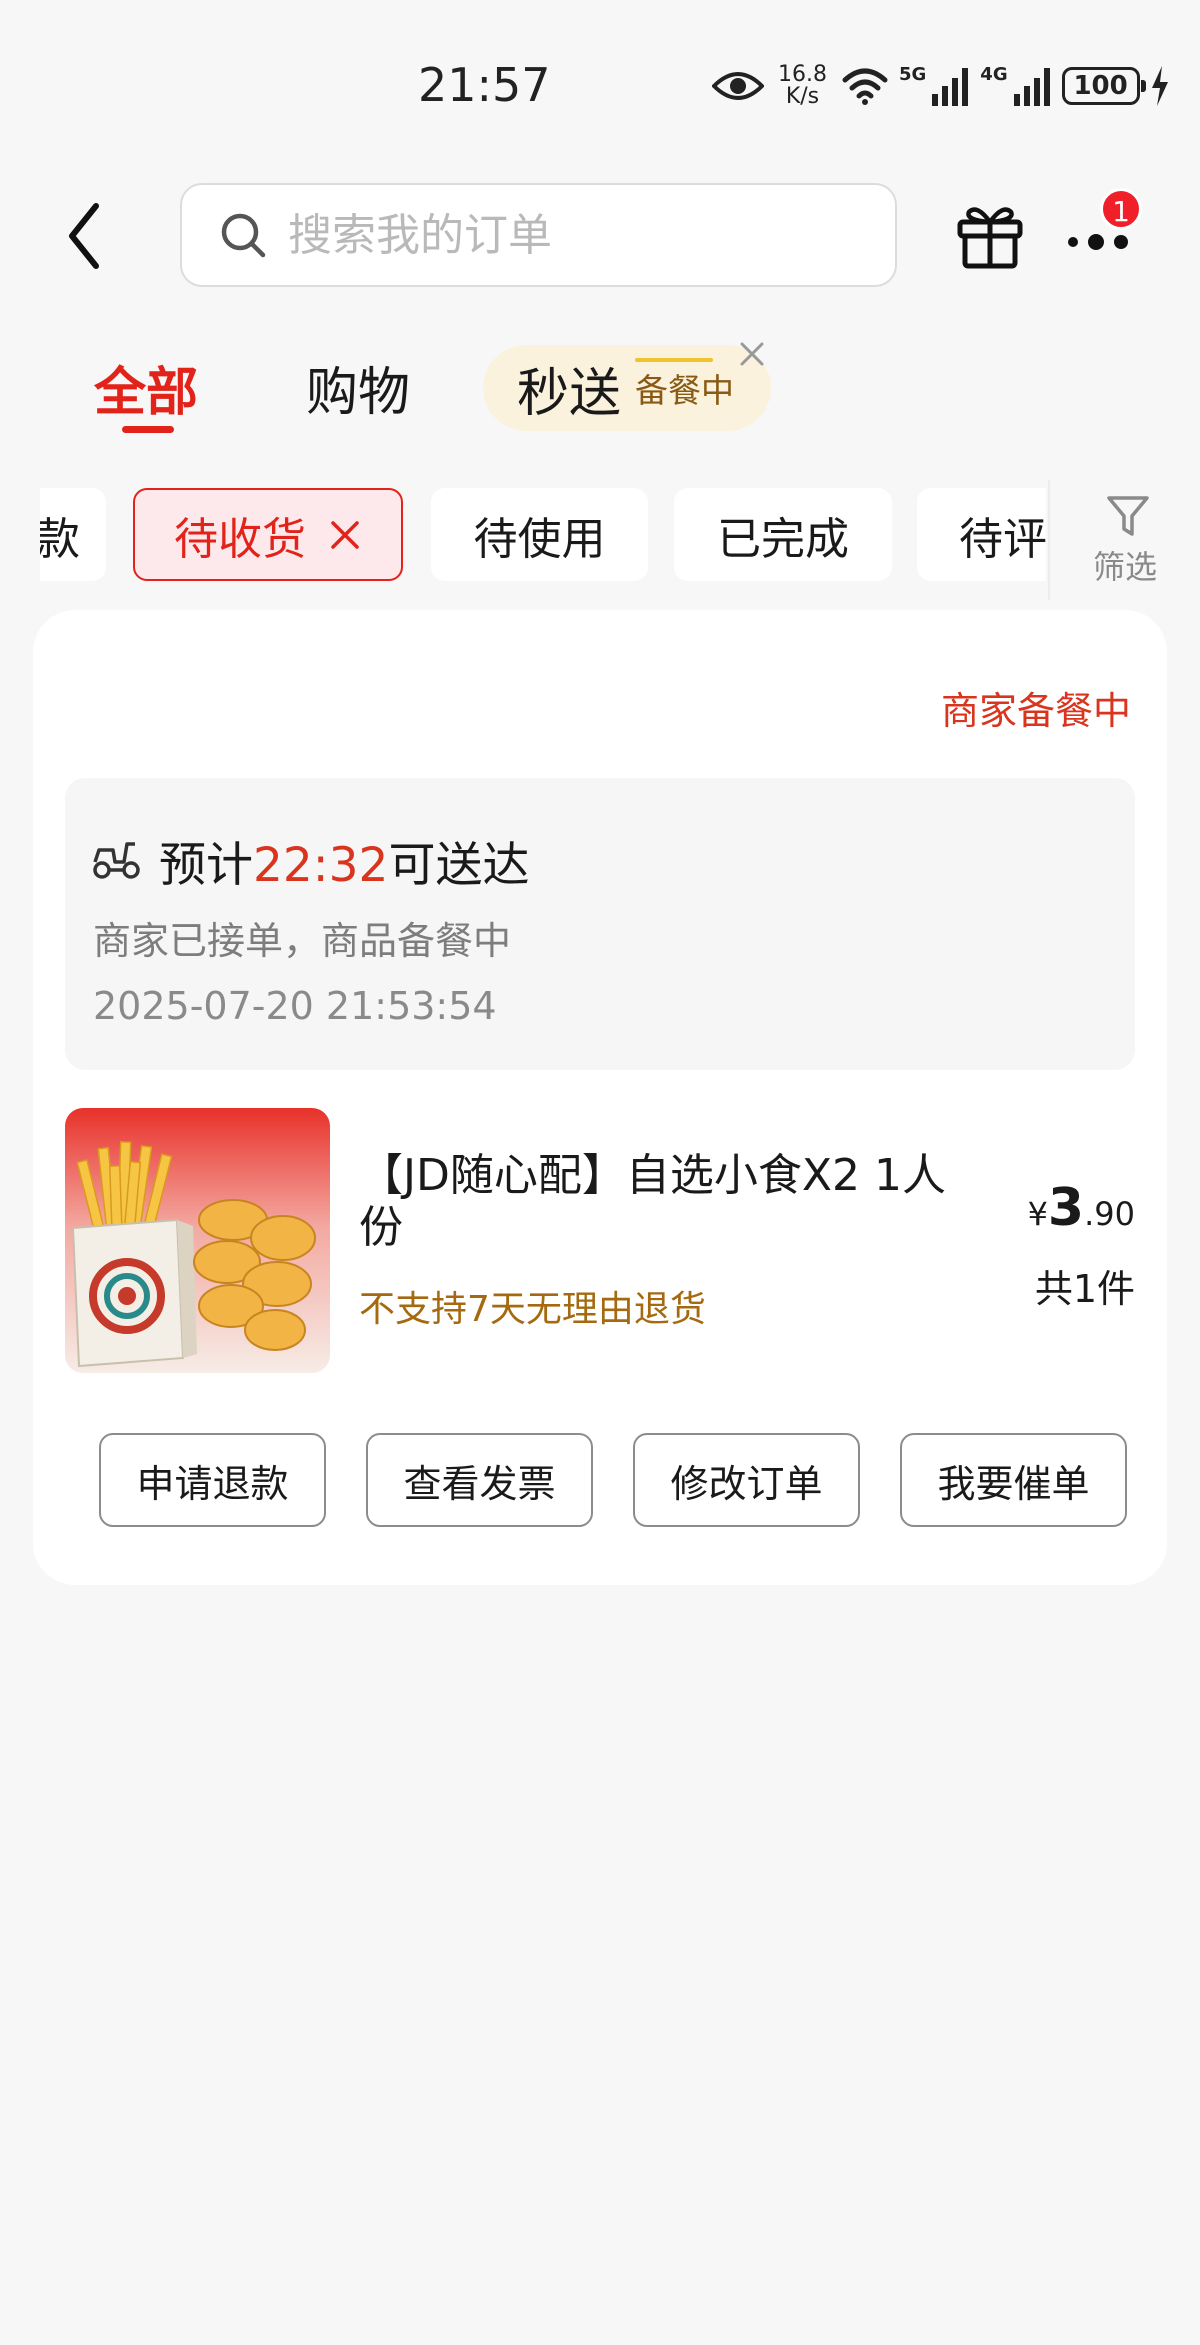 The image size is (1200, 2345). What do you see at coordinates (1128, 516) in the screenshot?
I see `filter-icon` at bounding box center [1128, 516].